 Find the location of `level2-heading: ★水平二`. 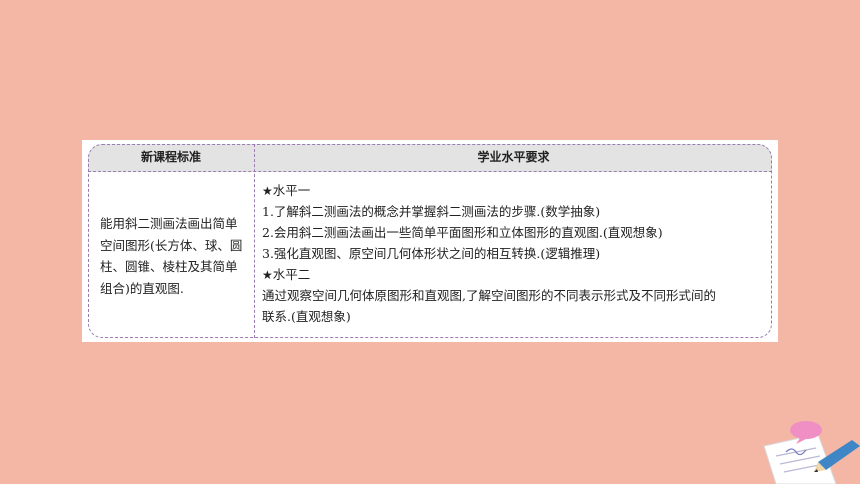

level2-heading: ★水平二 is located at coordinates (513, 274).